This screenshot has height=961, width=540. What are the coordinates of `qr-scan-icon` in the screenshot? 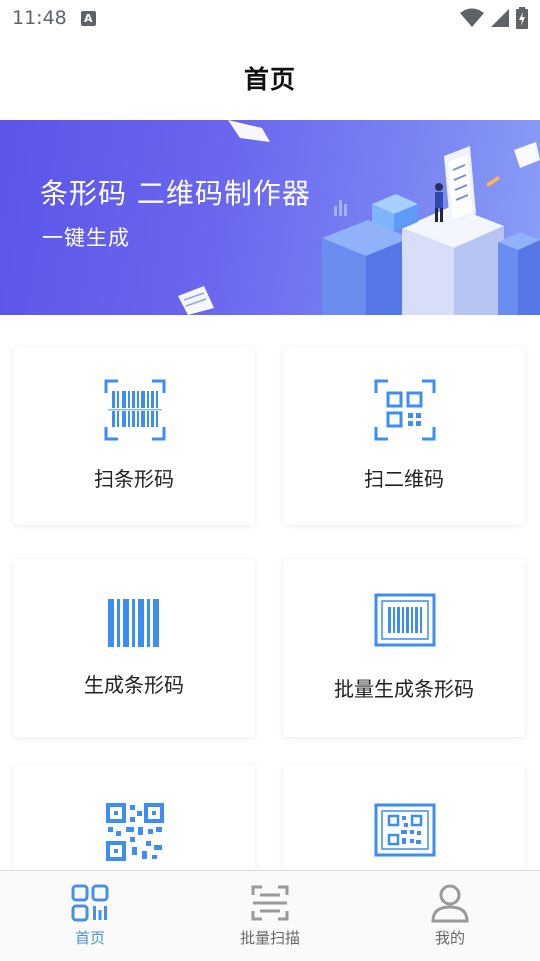 It's located at (405, 410).